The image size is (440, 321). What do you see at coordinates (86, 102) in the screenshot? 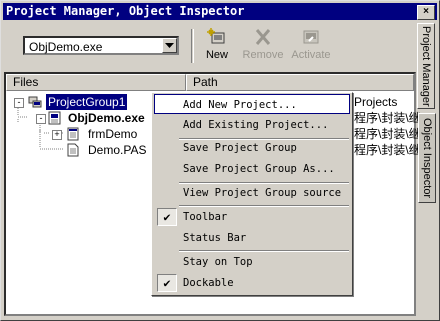
I see `tree-node-label: ProjectGroup1` at bounding box center [86, 102].